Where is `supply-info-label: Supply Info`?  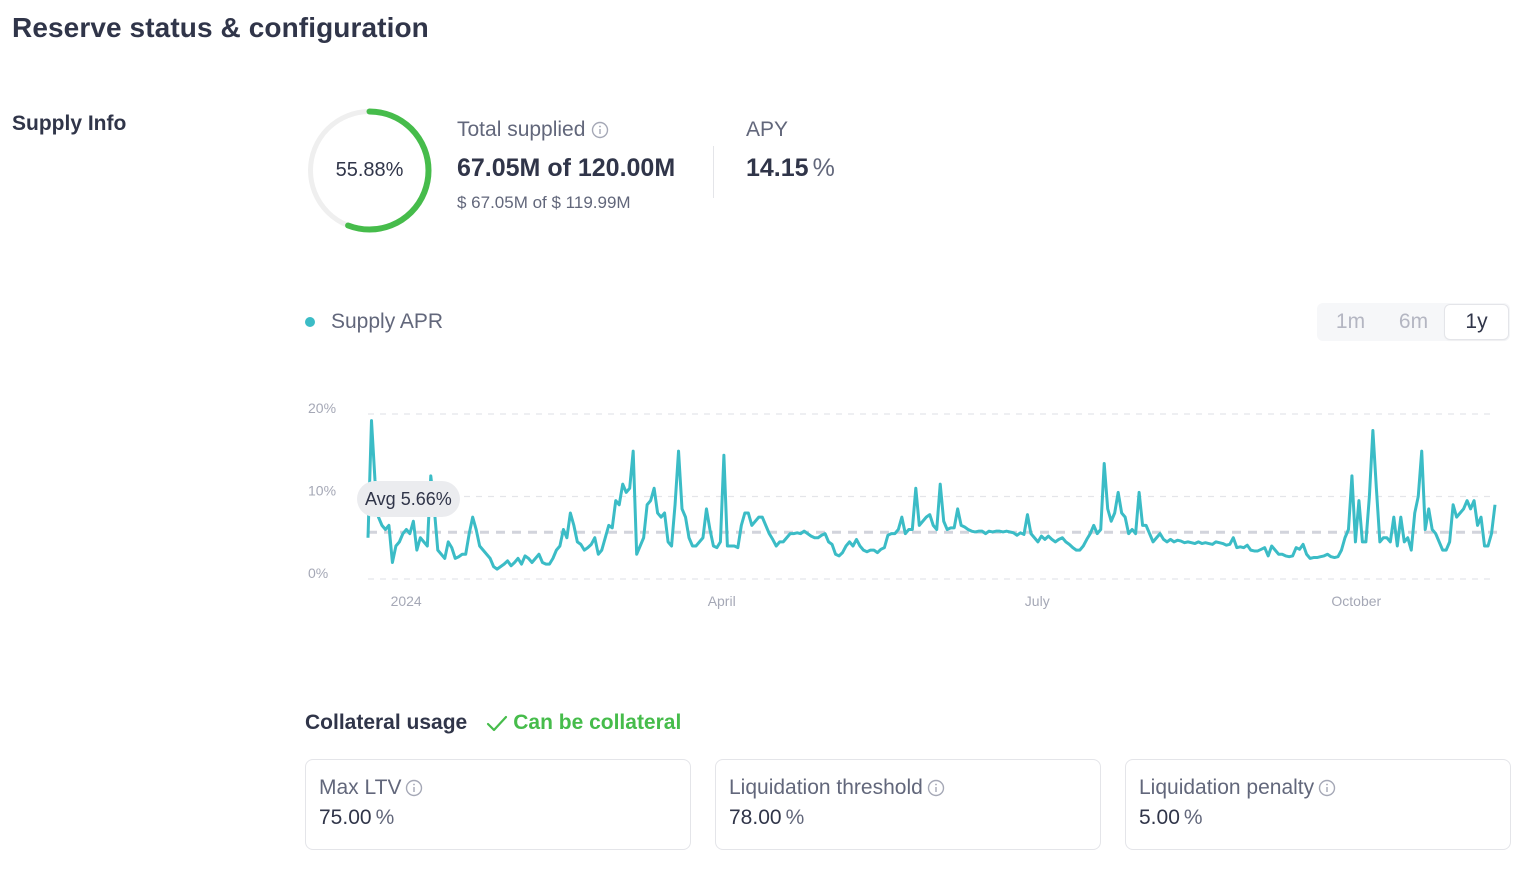
supply-info-label: Supply Info is located at coordinates (69, 123).